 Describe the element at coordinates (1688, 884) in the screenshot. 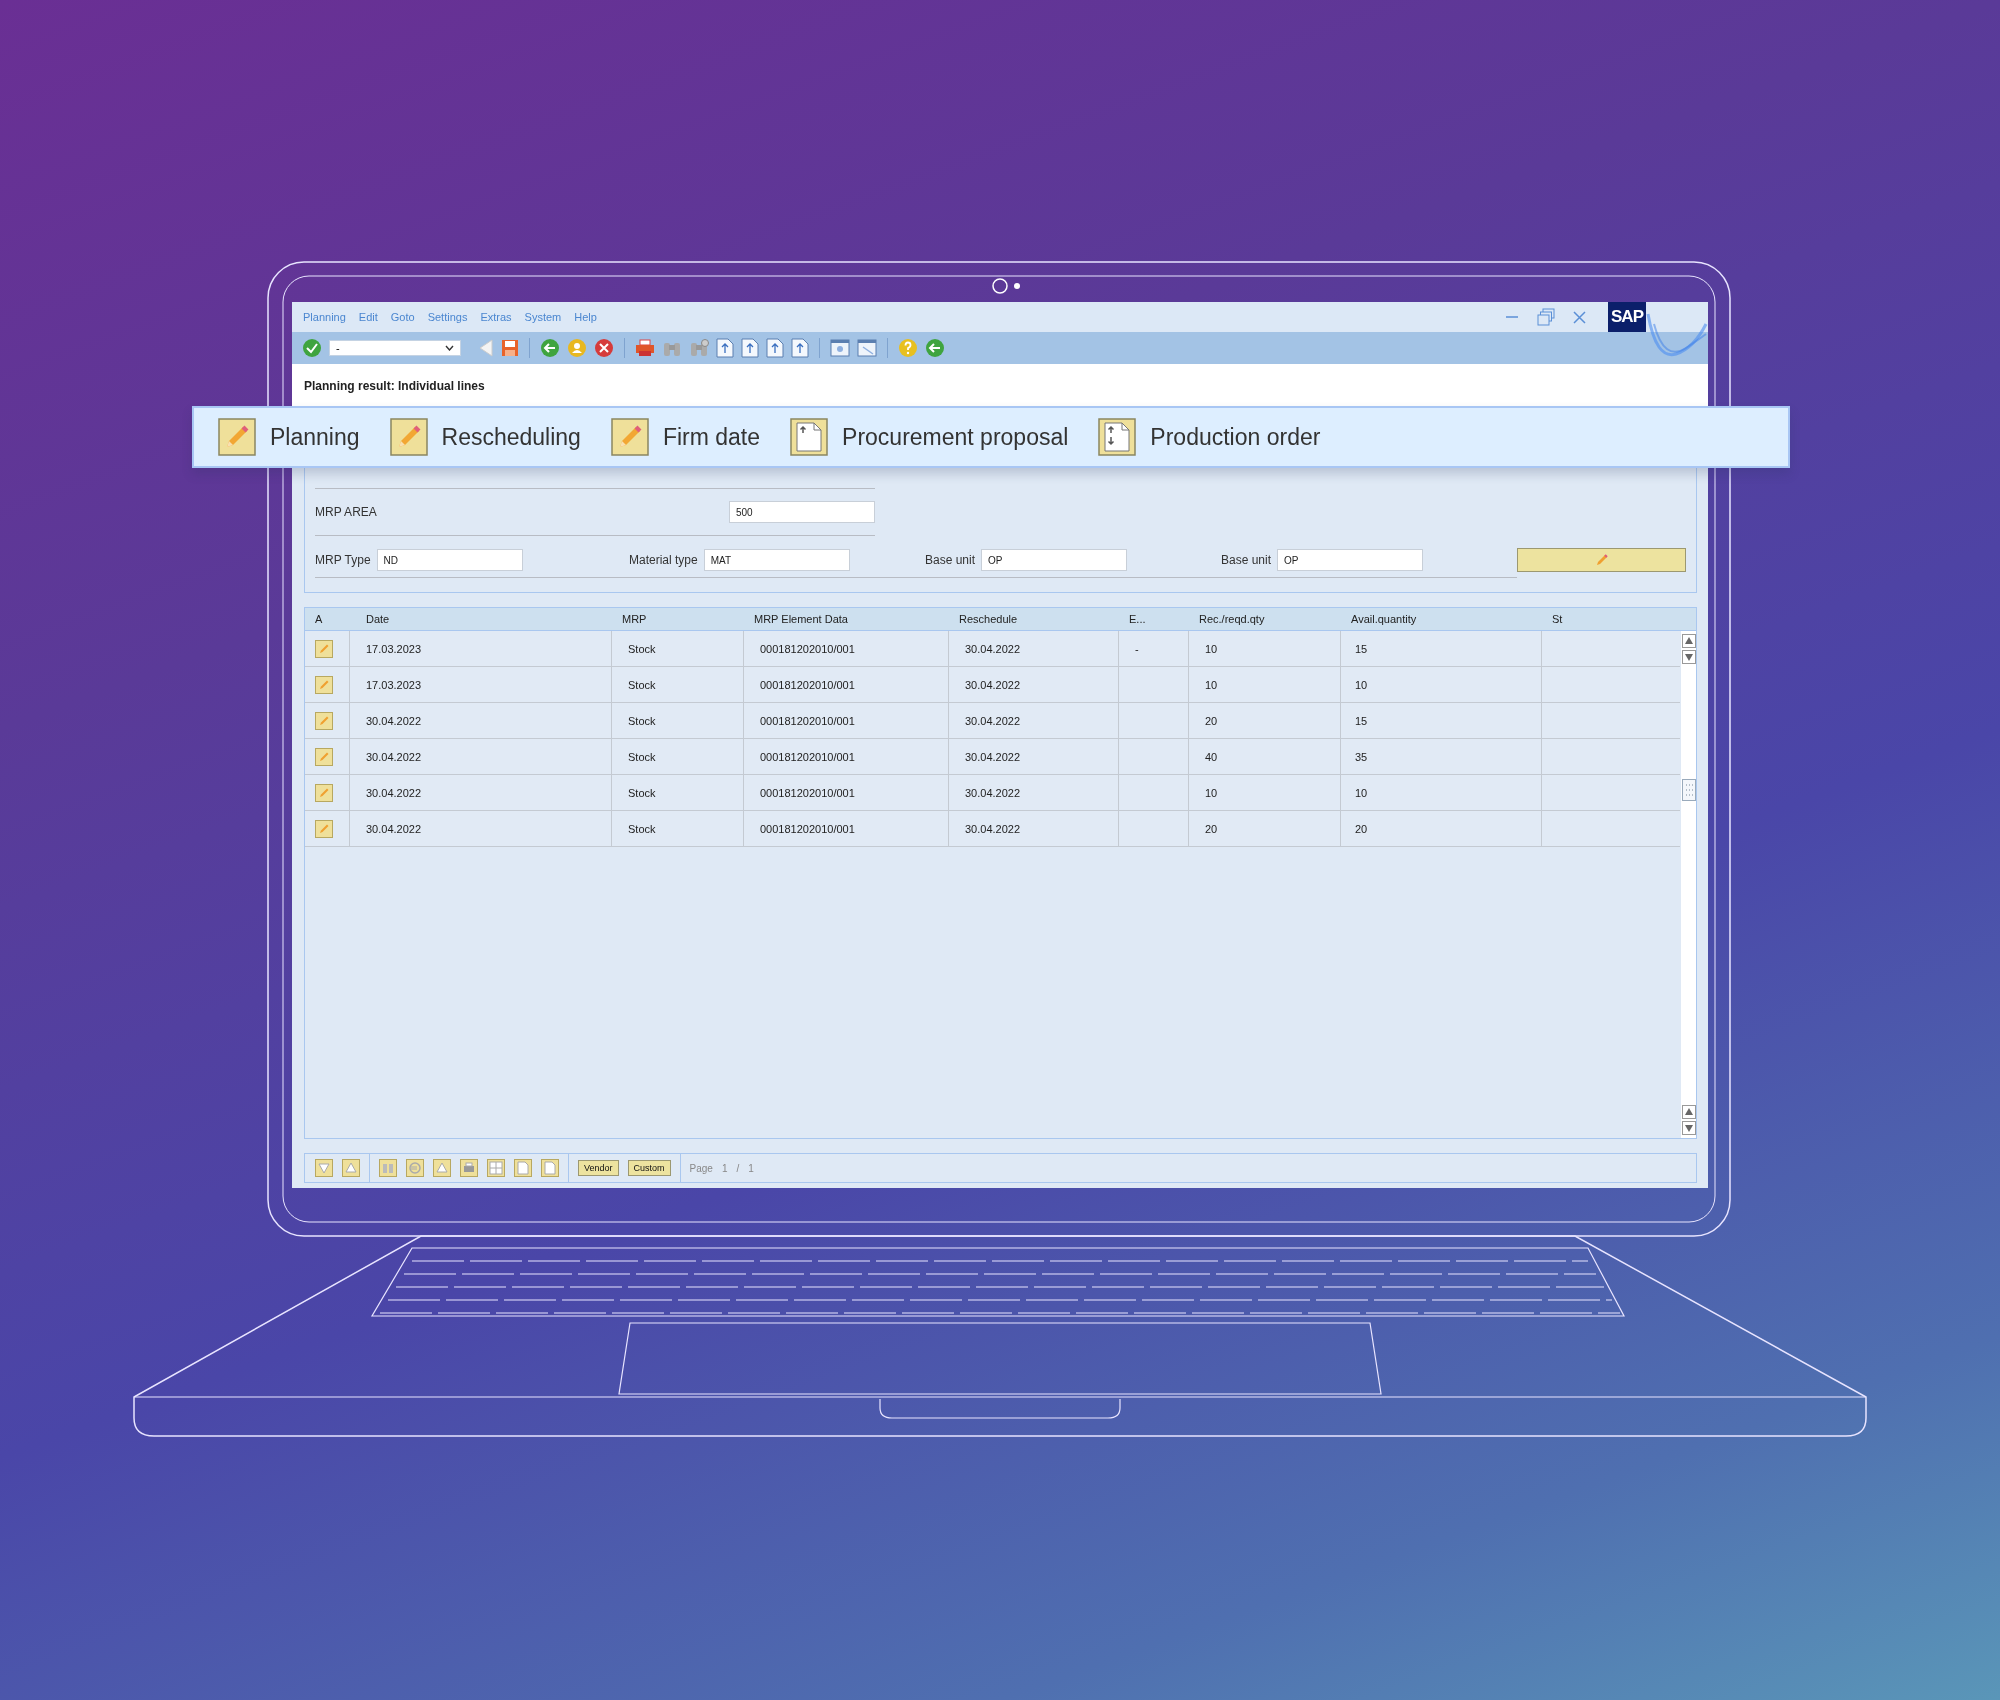

I see `scrollbar` at that location.